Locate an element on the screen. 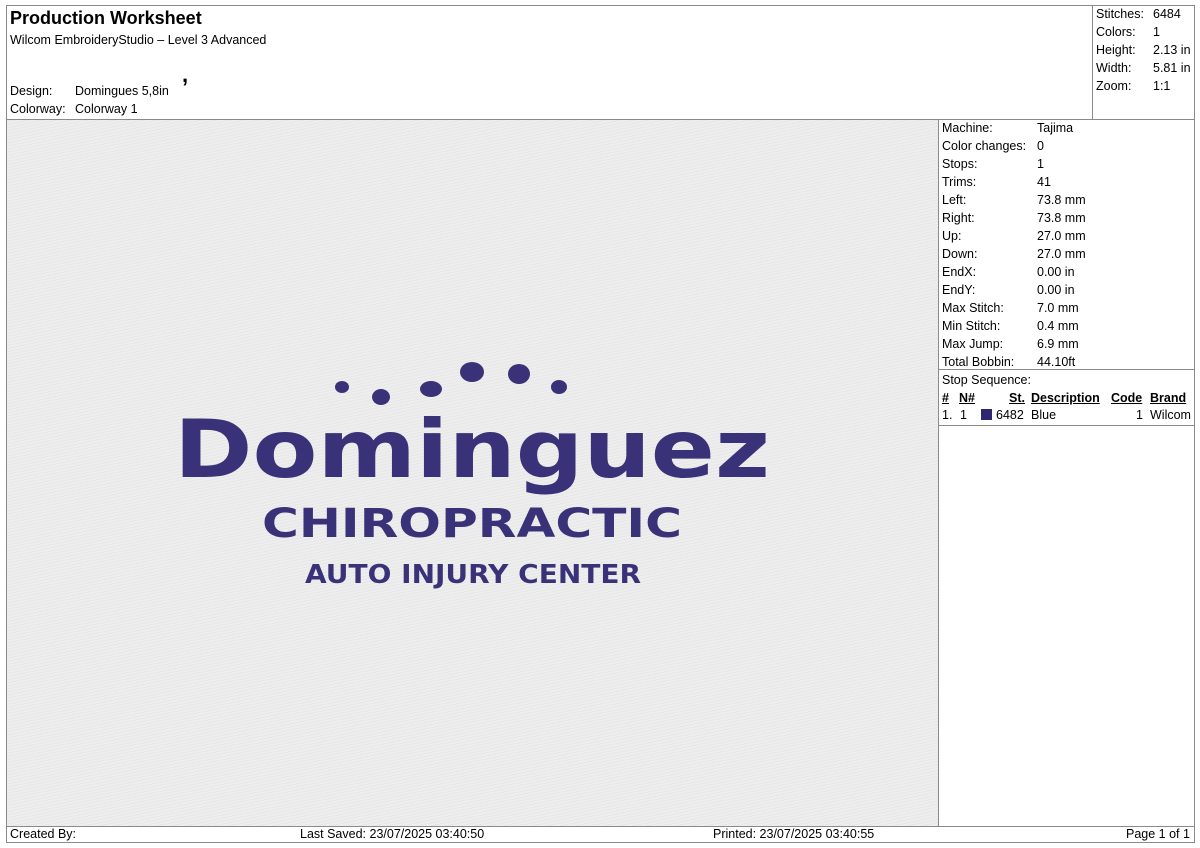 This screenshot has height=848, width=1200. info-value: 41 is located at coordinates (1044, 182).